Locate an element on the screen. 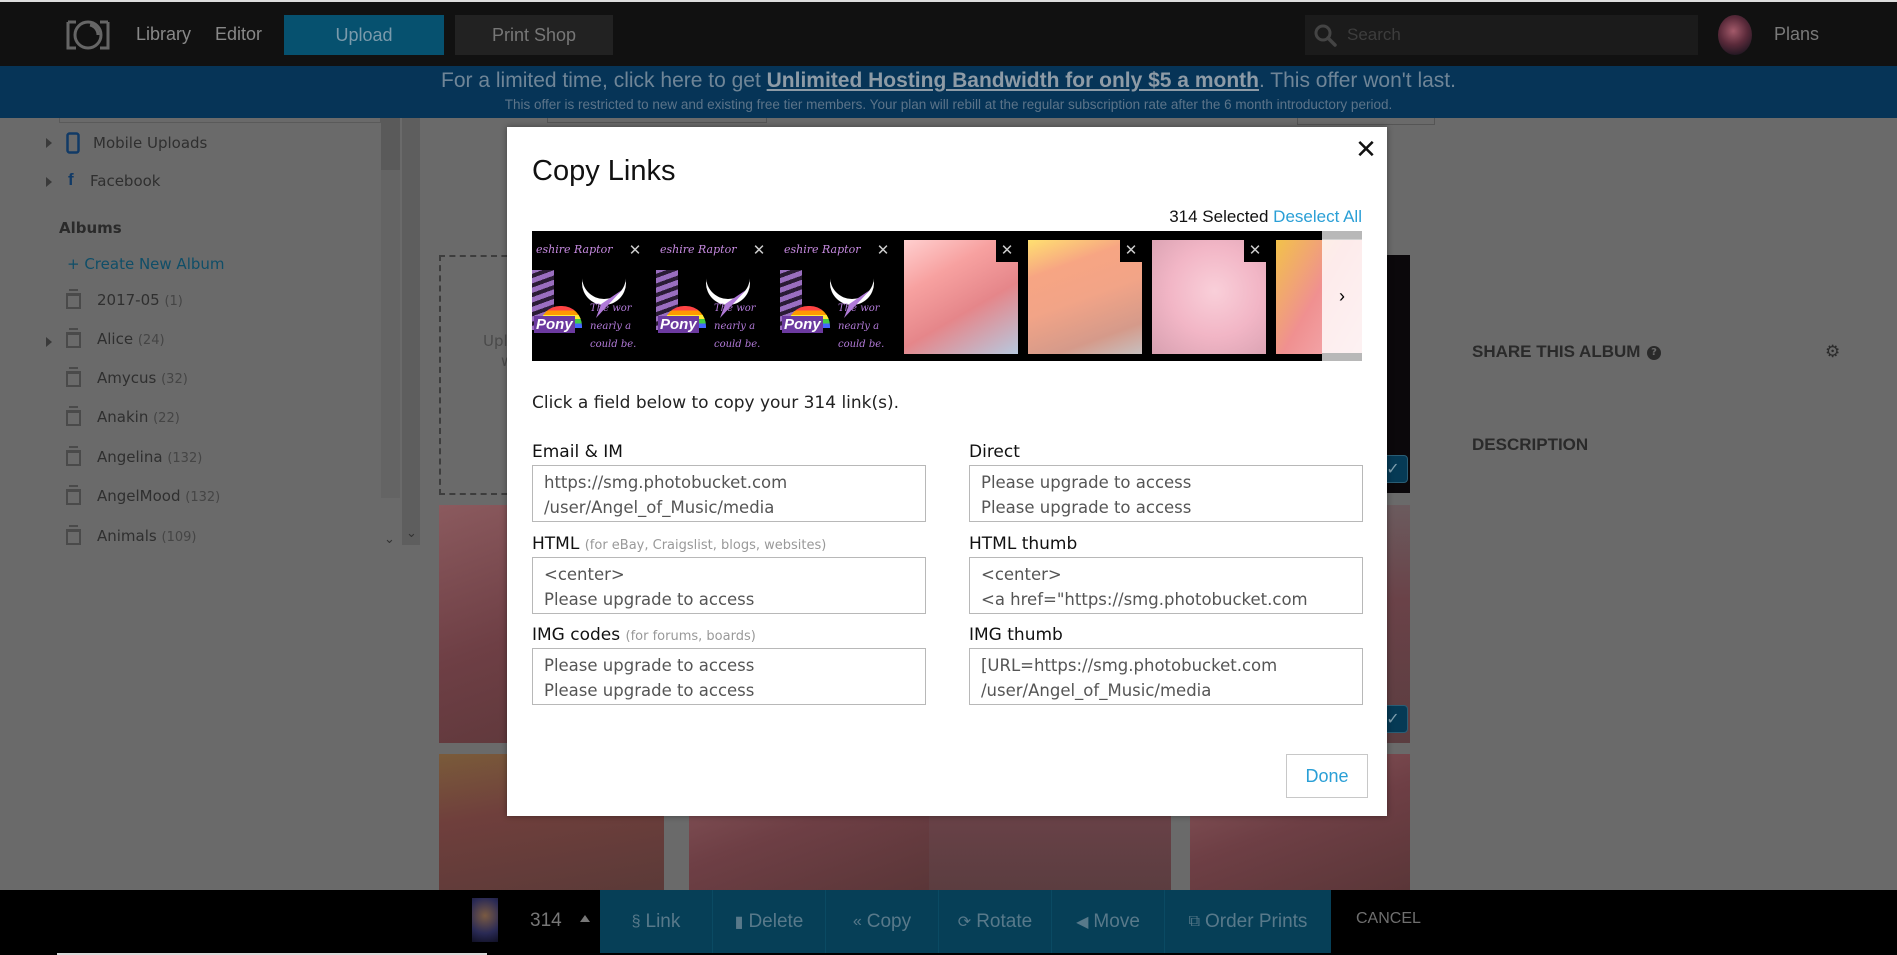  field-line: /user/Angel_of_Music/media is located at coordinates (1096, 690).